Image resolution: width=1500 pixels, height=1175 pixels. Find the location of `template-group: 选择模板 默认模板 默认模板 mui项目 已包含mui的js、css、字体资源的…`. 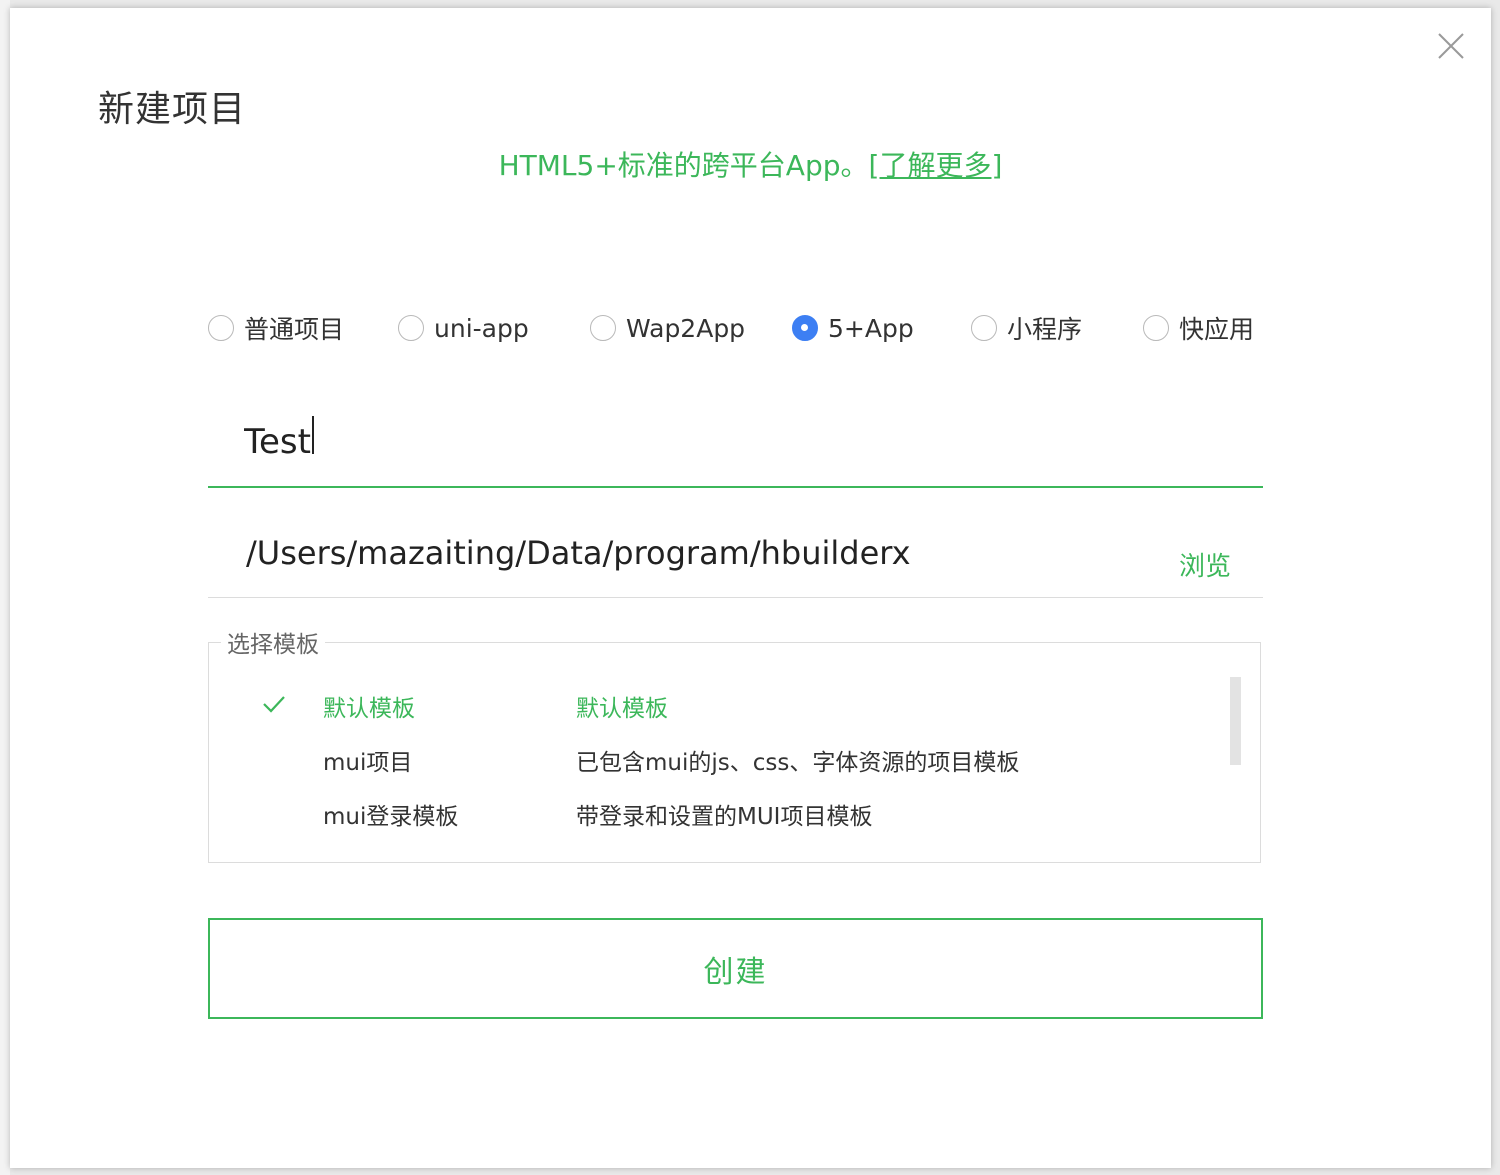

template-group: 选择模板 默认模板 默认模板 mui项目 已包含mui的js、css、字体资源的… is located at coordinates (734, 744).